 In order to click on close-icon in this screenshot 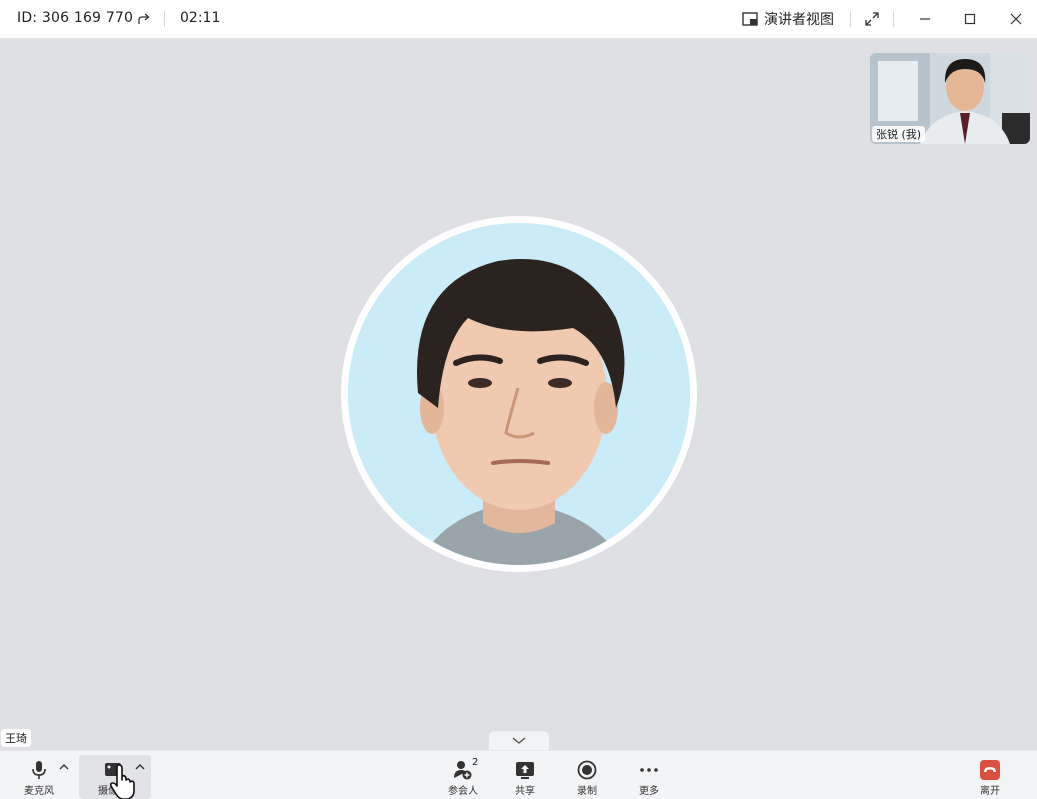, I will do `click(1016, 19)`.